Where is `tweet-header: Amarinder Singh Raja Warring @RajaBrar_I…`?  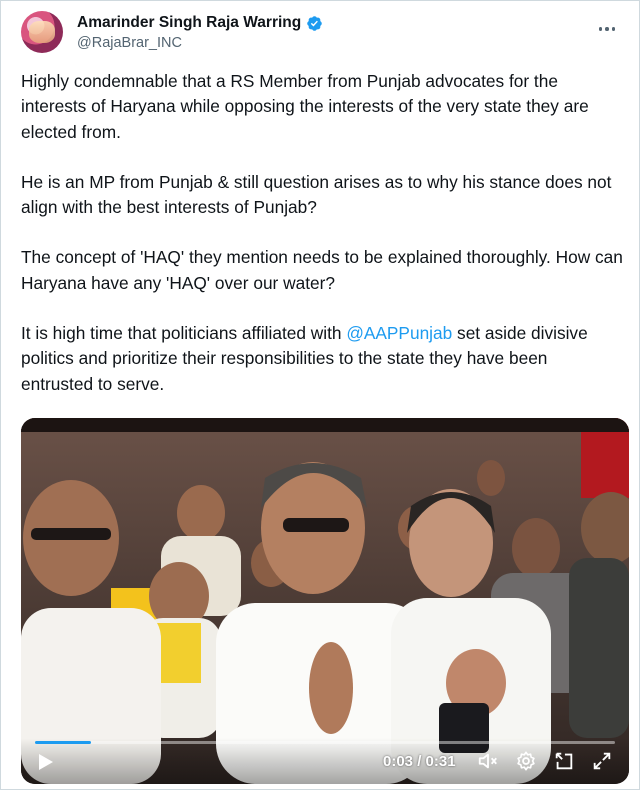 tweet-header: Amarinder Singh Raja Warring @RajaBrar_I… is located at coordinates (321, 32).